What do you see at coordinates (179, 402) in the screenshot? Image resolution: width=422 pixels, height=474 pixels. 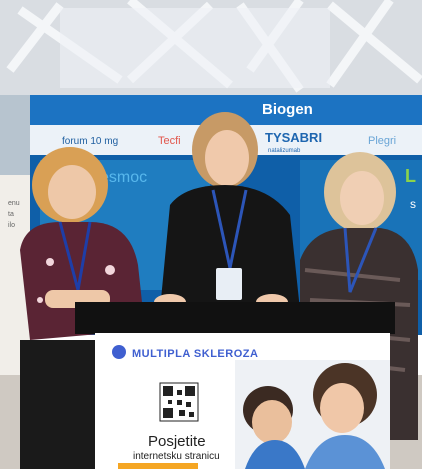 I see `qr-code-icon` at bounding box center [179, 402].